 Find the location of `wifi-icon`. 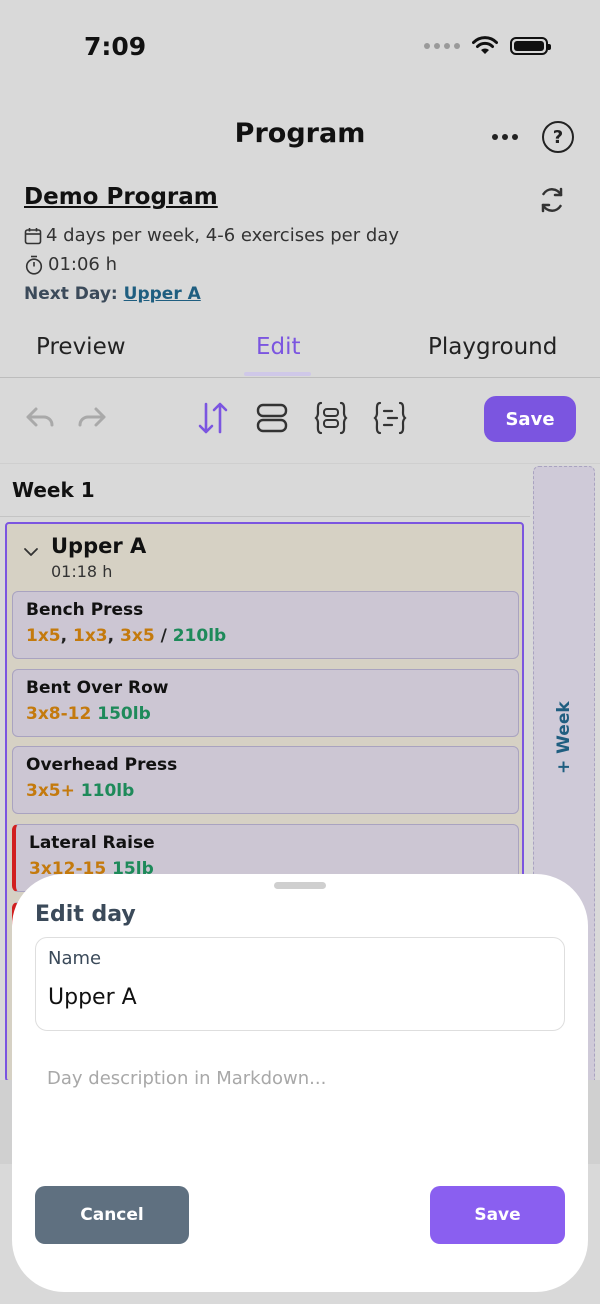

wifi-icon is located at coordinates (485, 45).